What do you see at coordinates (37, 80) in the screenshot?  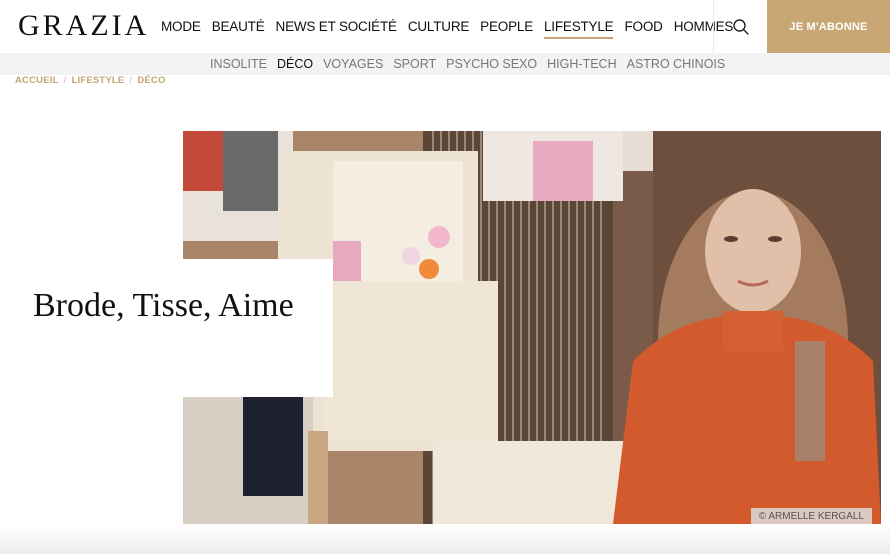 I see `breadcrumb-accueil: ACCUEIL` at bounding box center [37, 80].